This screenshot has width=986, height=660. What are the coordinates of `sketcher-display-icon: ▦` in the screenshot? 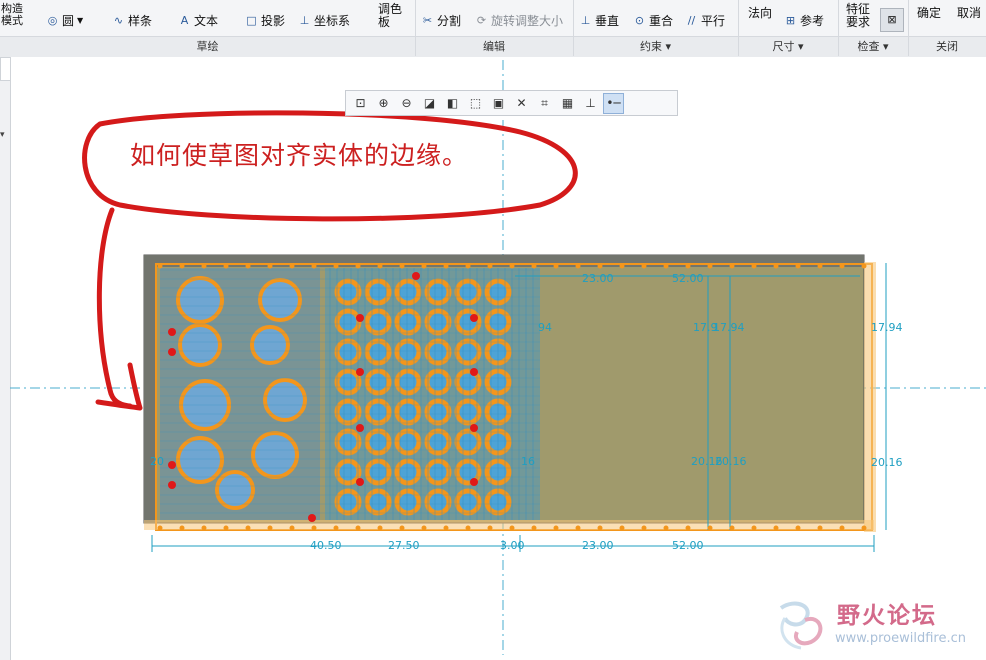 It's located at (567, 103).